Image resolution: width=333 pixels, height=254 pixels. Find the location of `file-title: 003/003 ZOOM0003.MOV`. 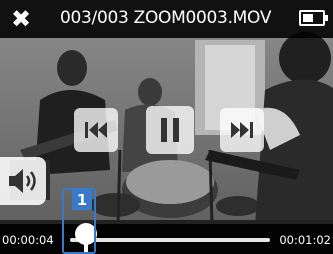

file-title: 003/003 ZOOM0003.MOV is located at coordinates (166, 18).